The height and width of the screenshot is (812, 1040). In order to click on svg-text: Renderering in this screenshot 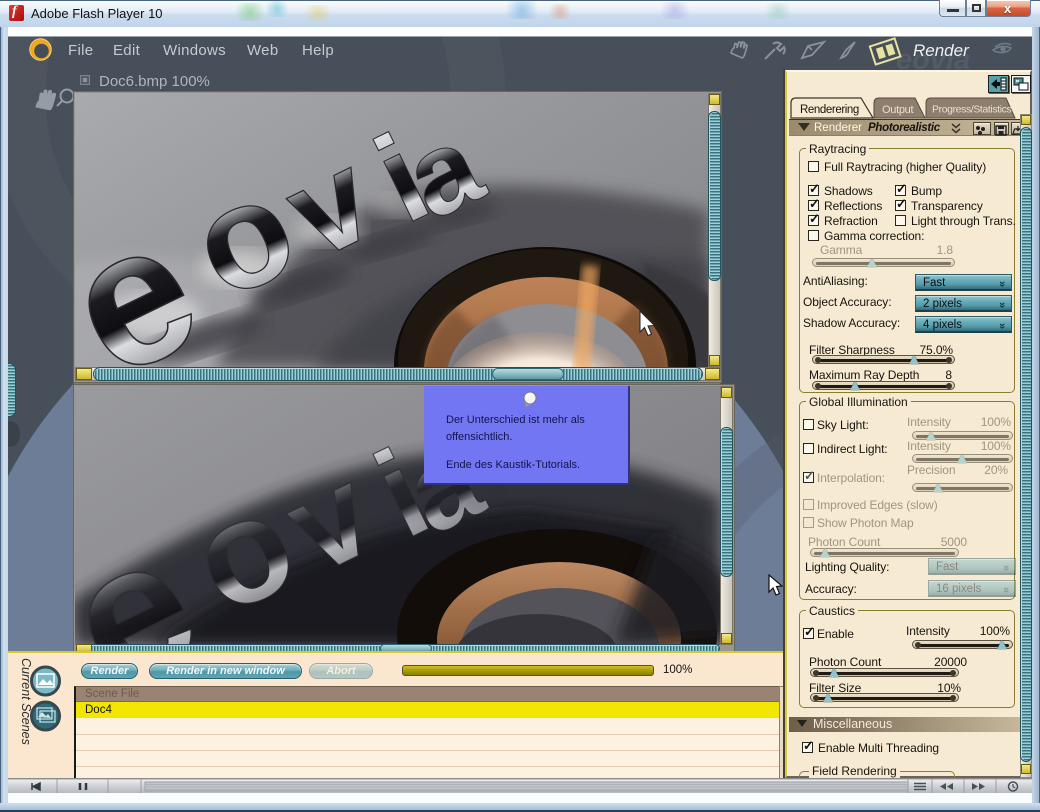, I will do `click(829, 110)`.